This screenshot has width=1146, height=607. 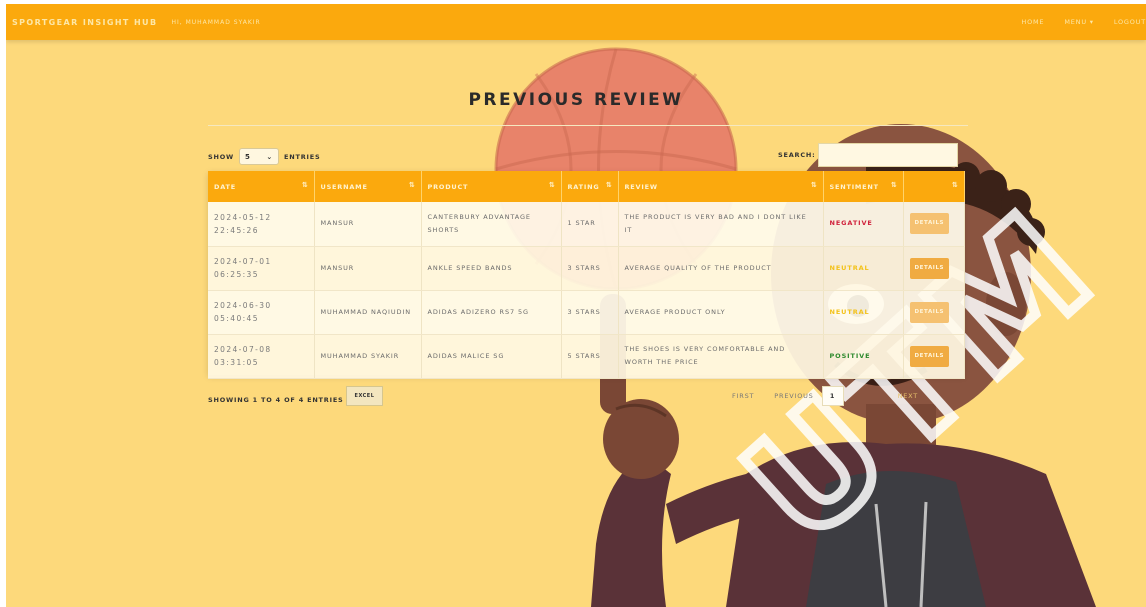 I want to click on nav-links: HOME MENU ▾ LOGOUT, so click(x=1073, y=22).